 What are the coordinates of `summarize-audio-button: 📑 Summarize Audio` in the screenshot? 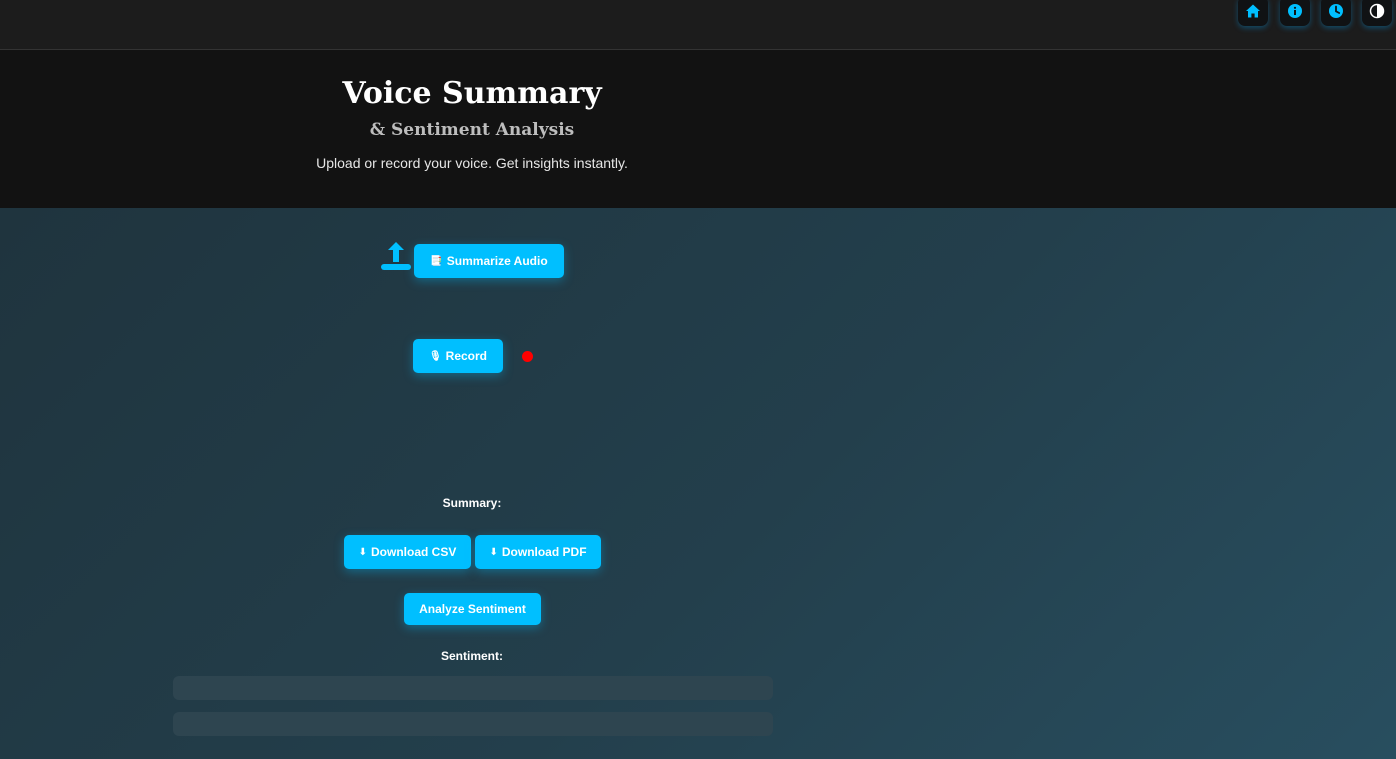 It's located at (489, 261).